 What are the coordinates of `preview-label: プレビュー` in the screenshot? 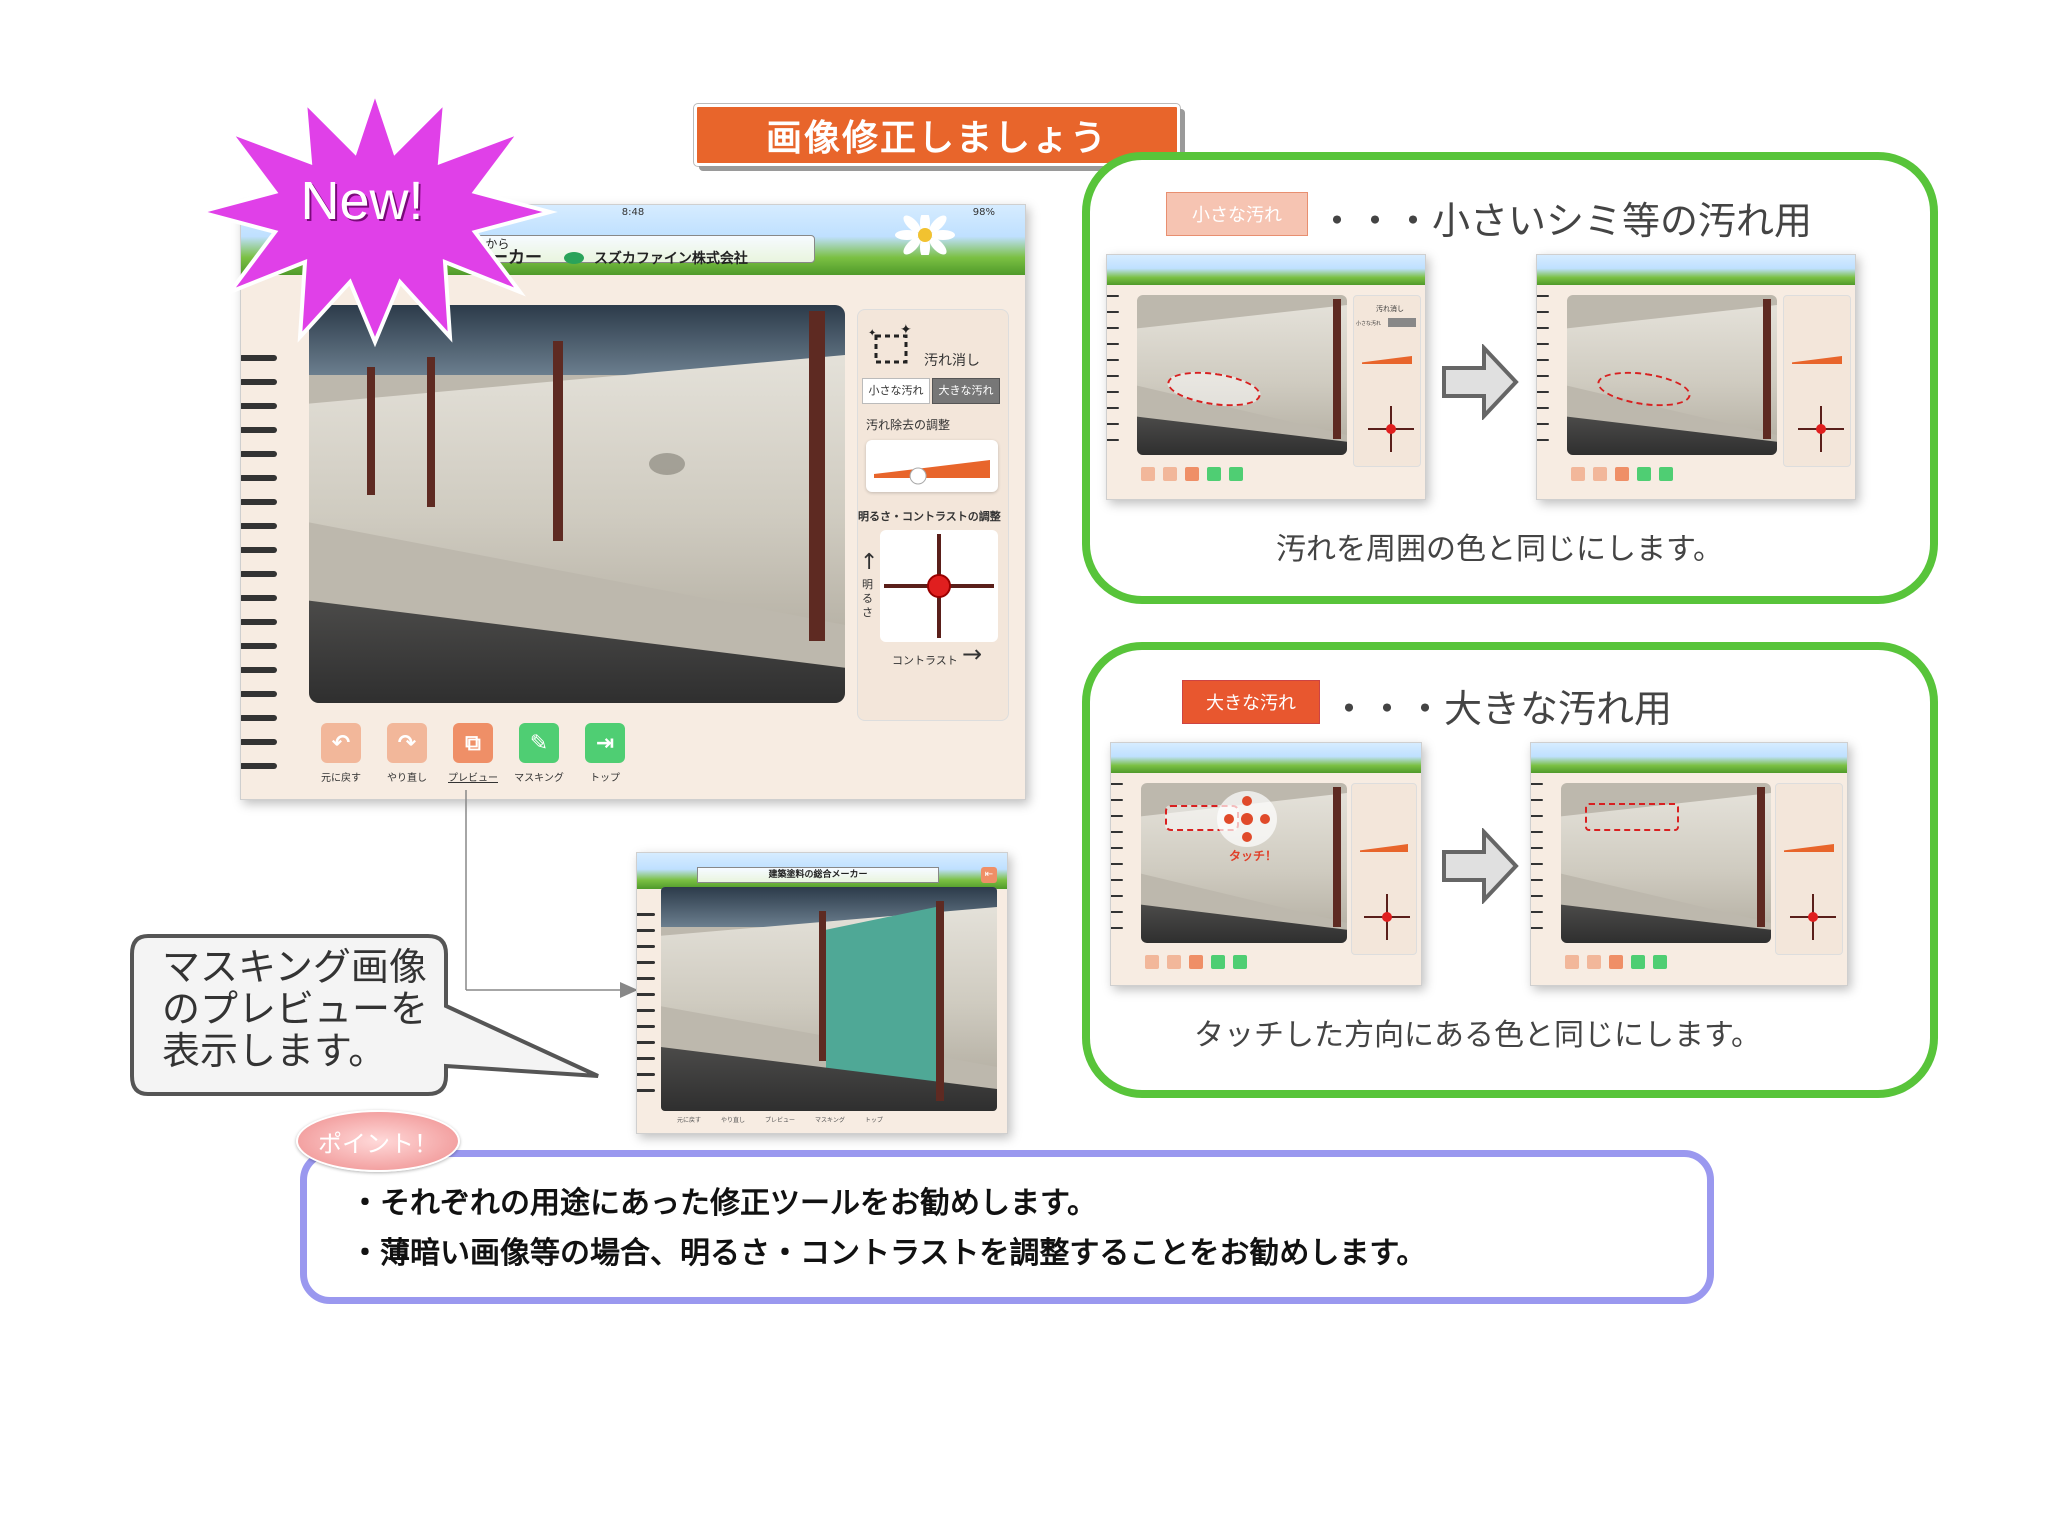 It's located at (473, 778).